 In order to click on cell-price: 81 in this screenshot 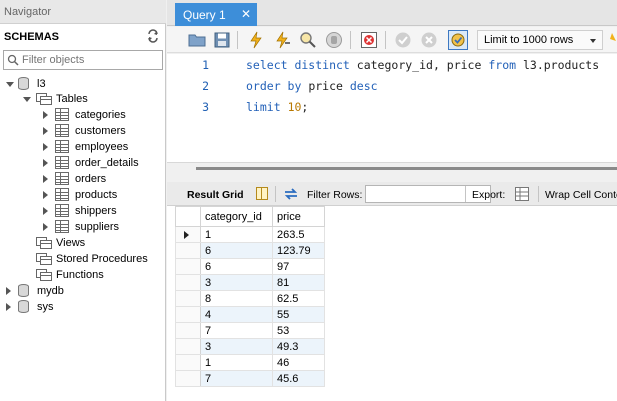, I will do `click(298, 282)`.